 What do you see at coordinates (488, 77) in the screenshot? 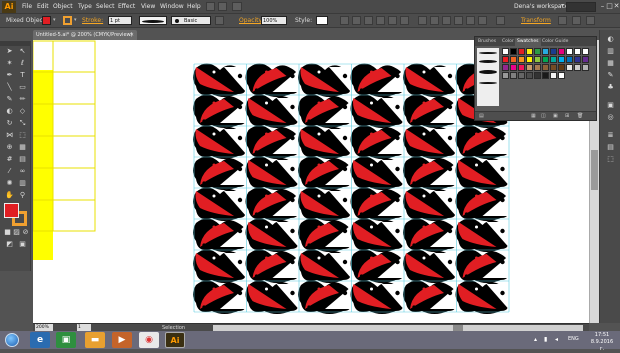
I see `brush-list` at bounding box center [488, 77].